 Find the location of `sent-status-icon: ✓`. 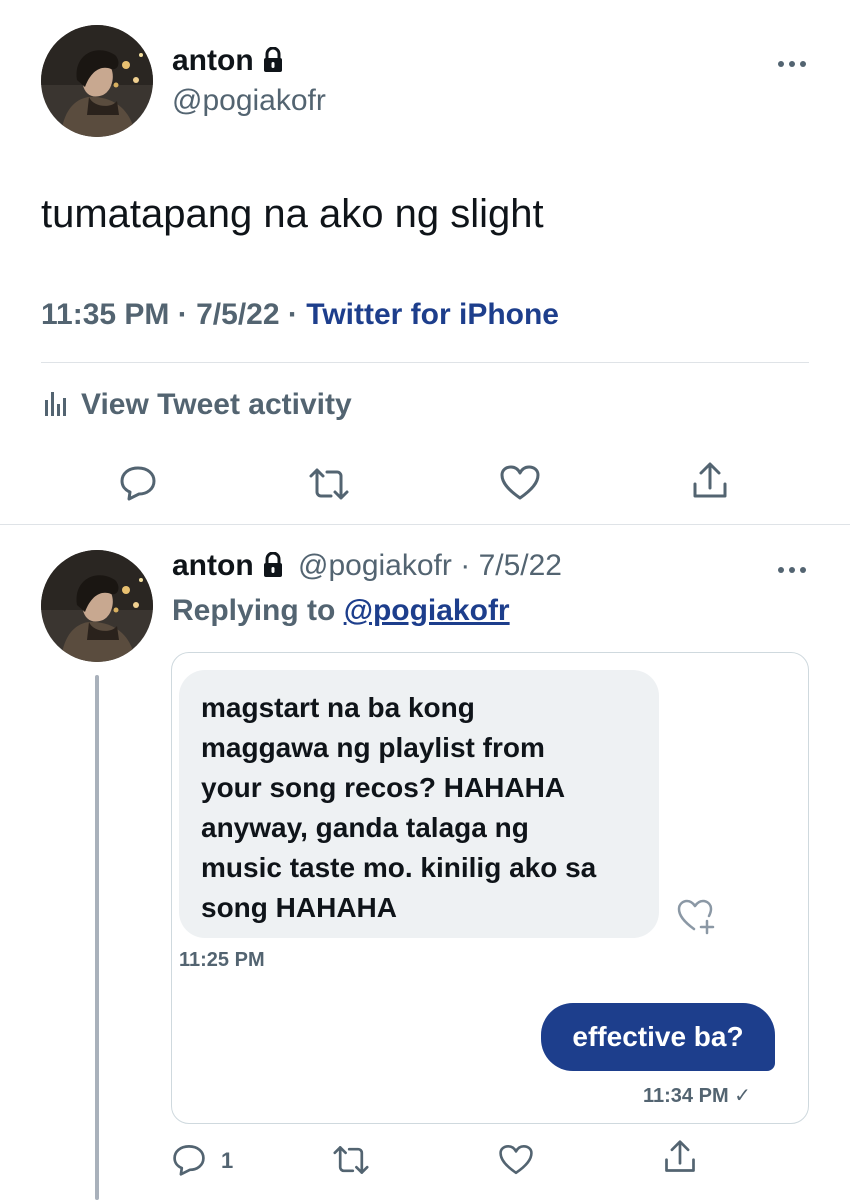

sent-status-icon: ✓ is located at coordinates (742, 1096).